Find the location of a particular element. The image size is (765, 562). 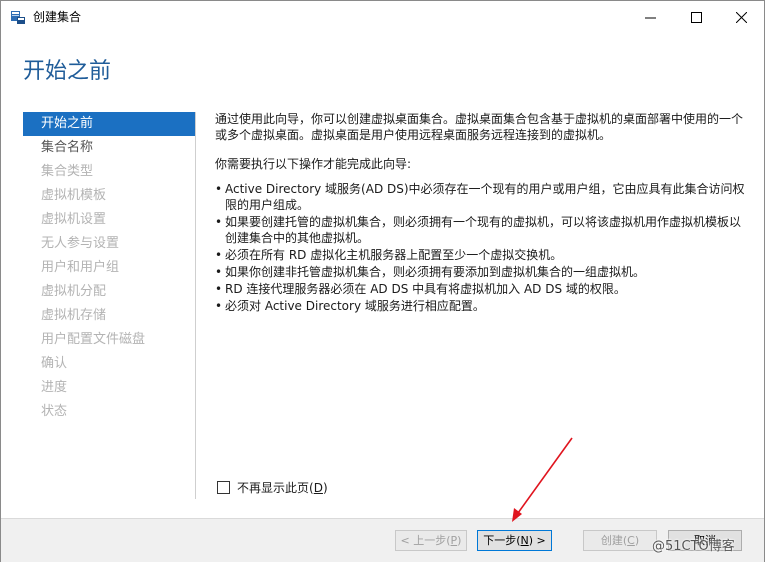

nav-item-step: 集合名称 is located at coordinates (109, 148).